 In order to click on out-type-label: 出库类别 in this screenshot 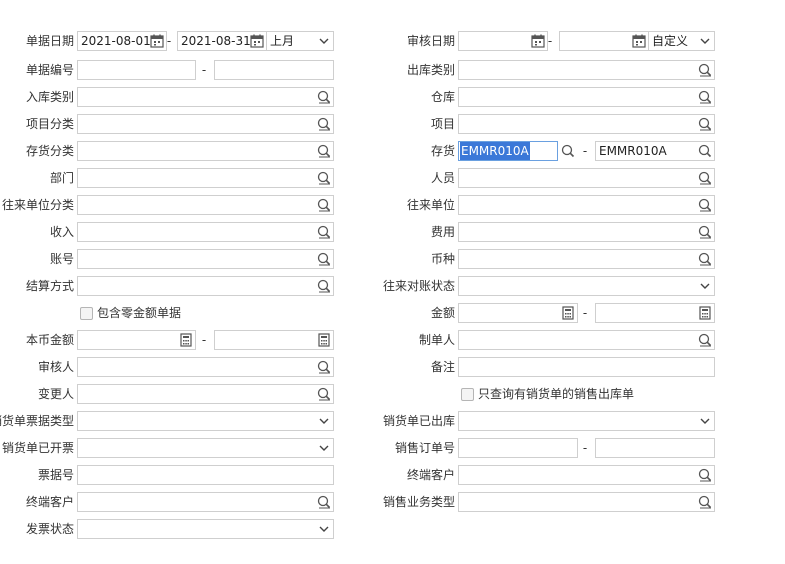, I will do `click(430, 70)`.